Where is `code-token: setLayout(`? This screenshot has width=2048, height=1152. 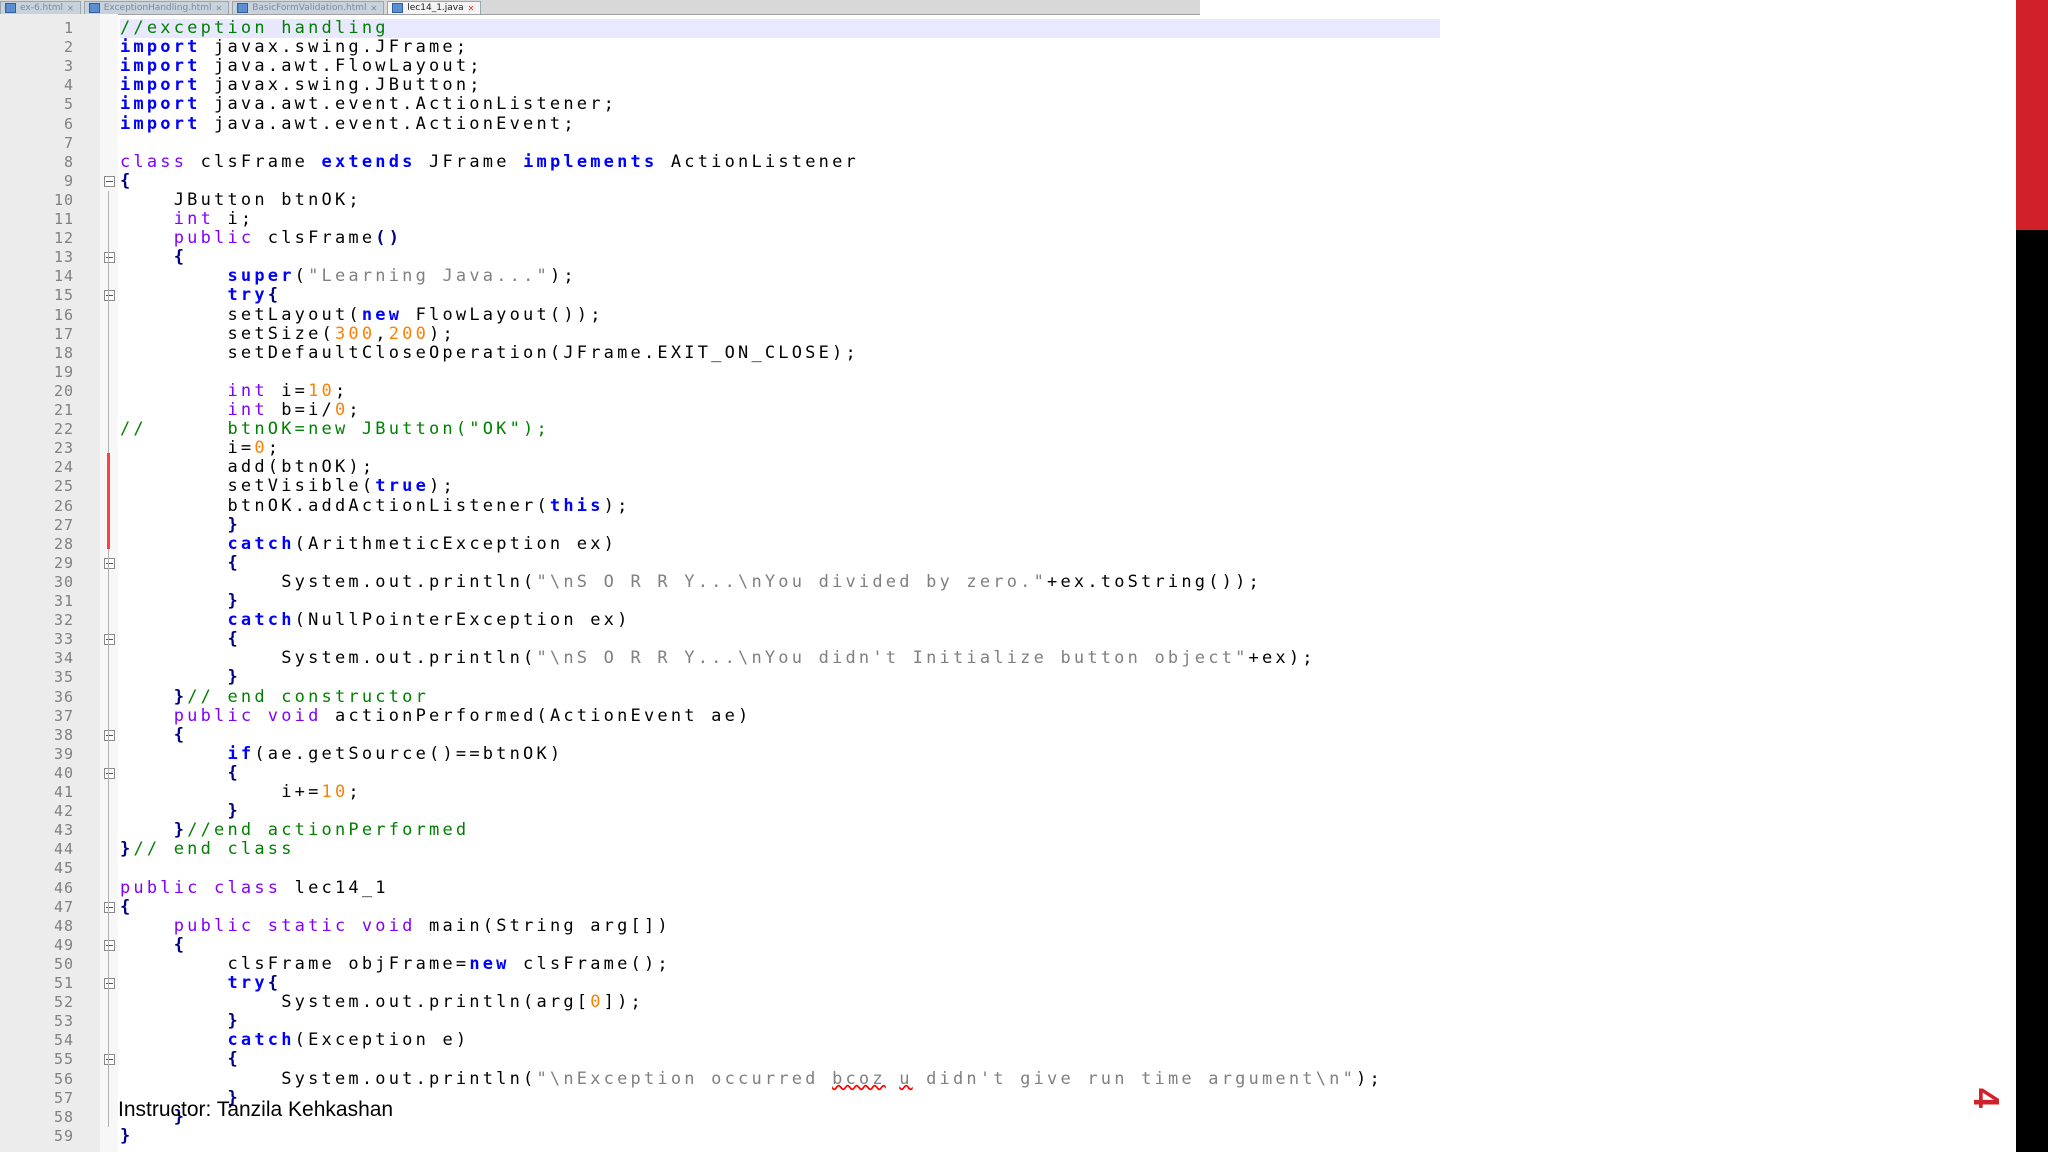
code-token: setLayout( is located at coordinates (241, 314).